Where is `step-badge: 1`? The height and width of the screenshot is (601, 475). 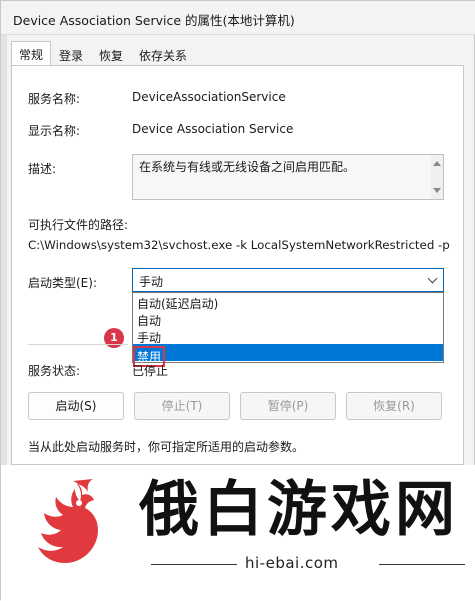
step-badge: 1 is located at coordinates (114, 338).